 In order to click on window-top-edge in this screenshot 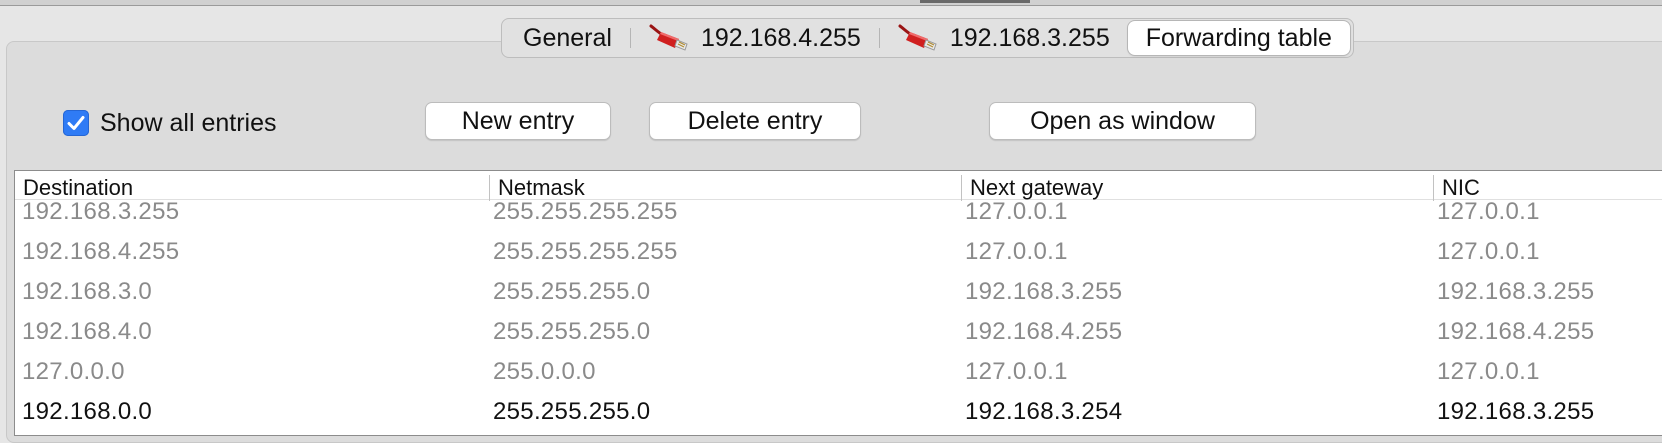, I will do `click(831, 3)`.